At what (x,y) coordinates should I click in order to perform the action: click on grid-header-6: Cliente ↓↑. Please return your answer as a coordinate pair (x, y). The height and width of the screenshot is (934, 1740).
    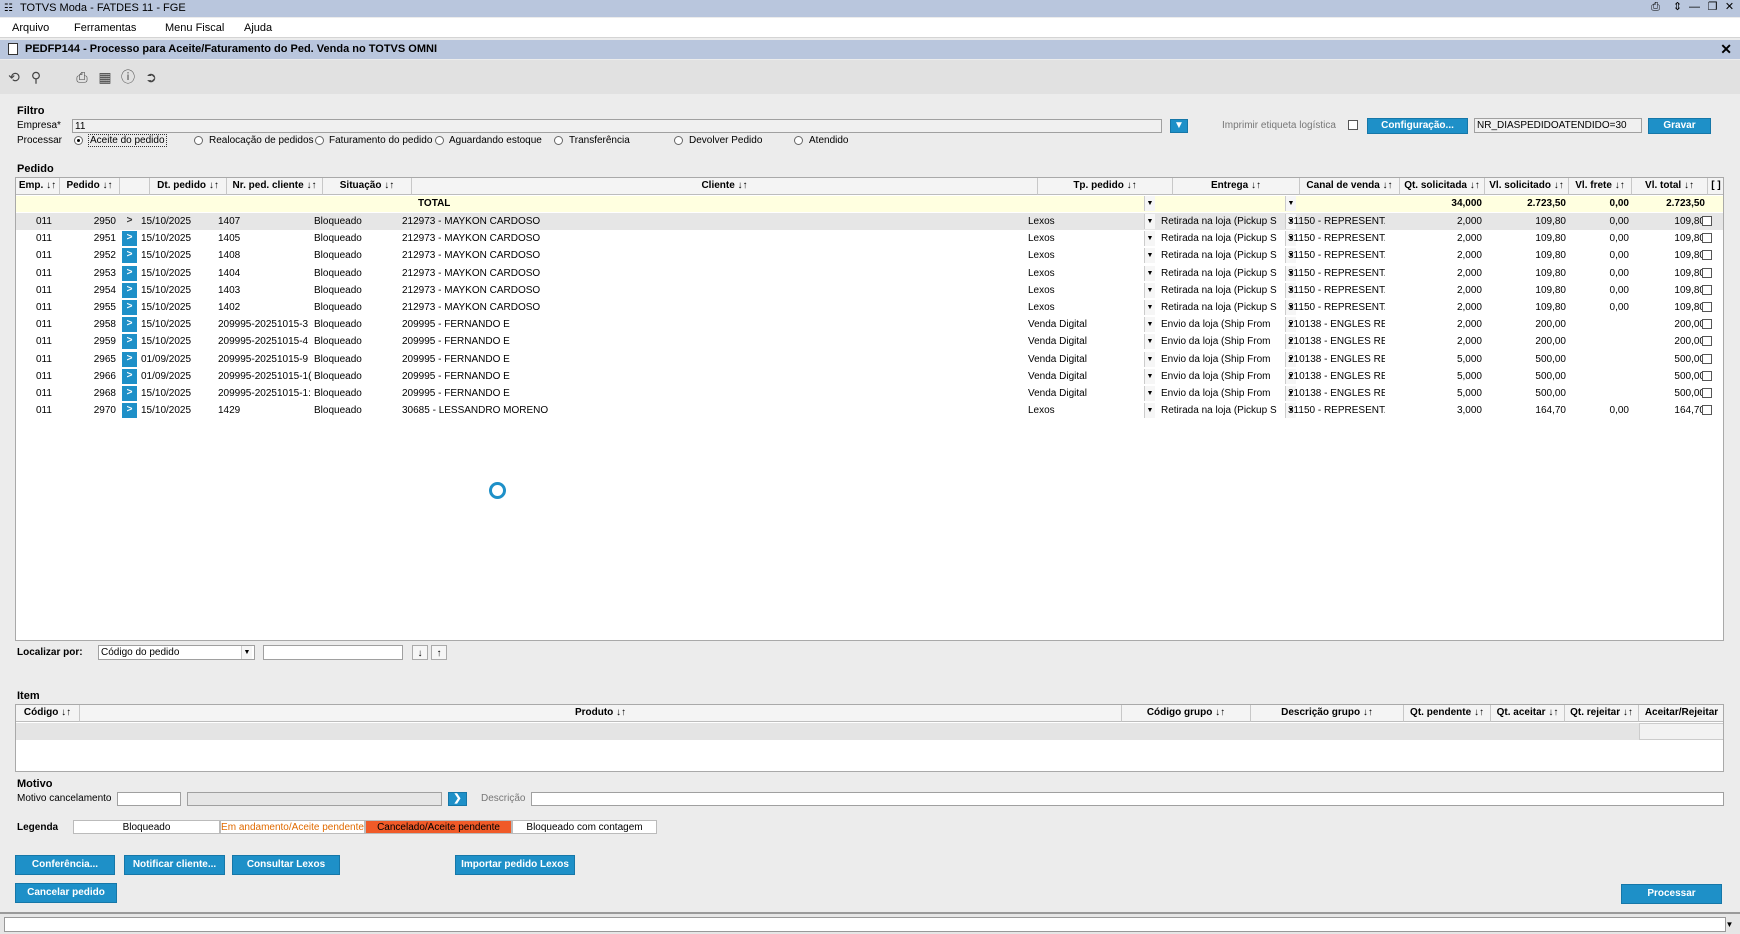
    Looking at the image, I should click on (725, 186).